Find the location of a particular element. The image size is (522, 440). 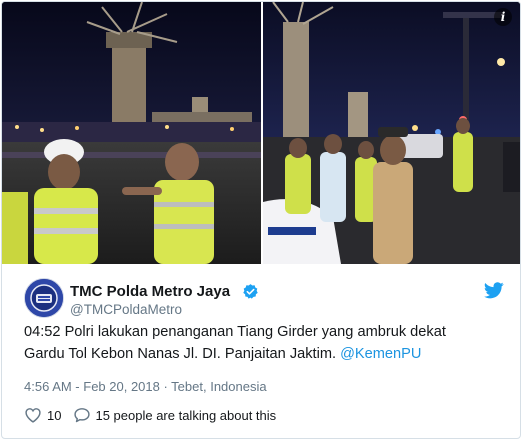

heart-icon is located at coordinates (33, 415).